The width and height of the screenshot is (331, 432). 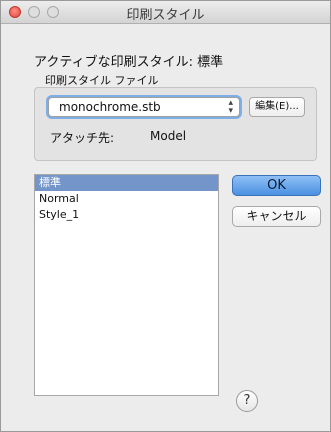 What do you see at coordinates (126, 199) in the screenshot?
I see `list-item-normal: Normal` at bounding box center [126, 199].